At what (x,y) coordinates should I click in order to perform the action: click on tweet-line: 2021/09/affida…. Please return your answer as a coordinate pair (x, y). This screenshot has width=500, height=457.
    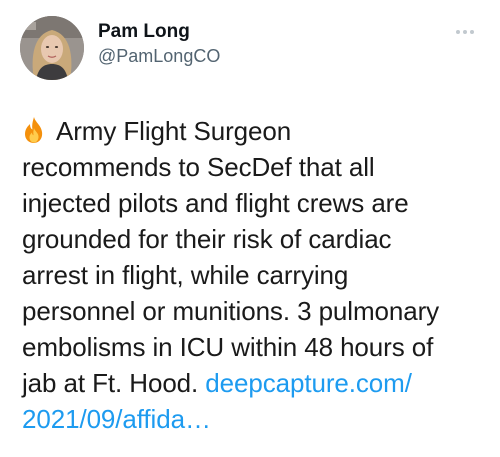
    Looking at the image, I should click on (257, 419).